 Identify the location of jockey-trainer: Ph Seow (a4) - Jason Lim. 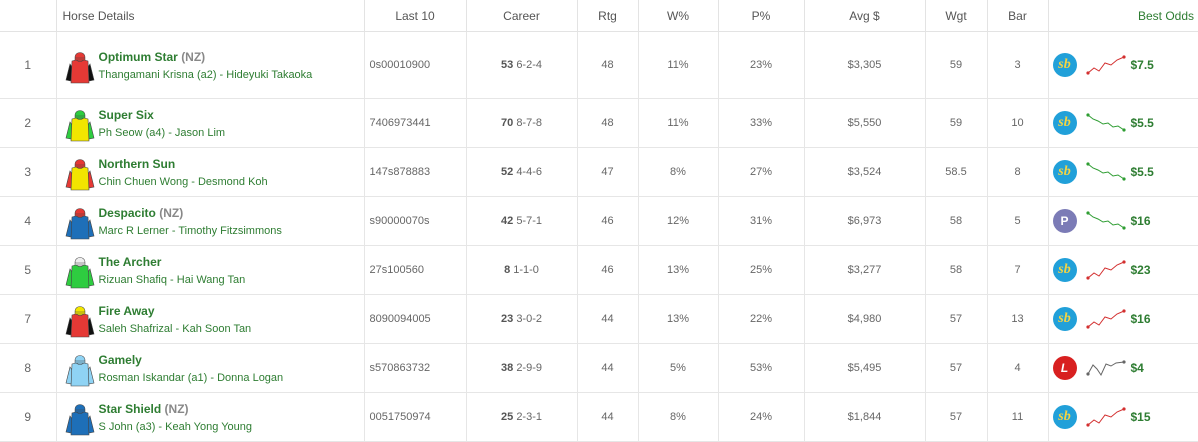
(162, 133).